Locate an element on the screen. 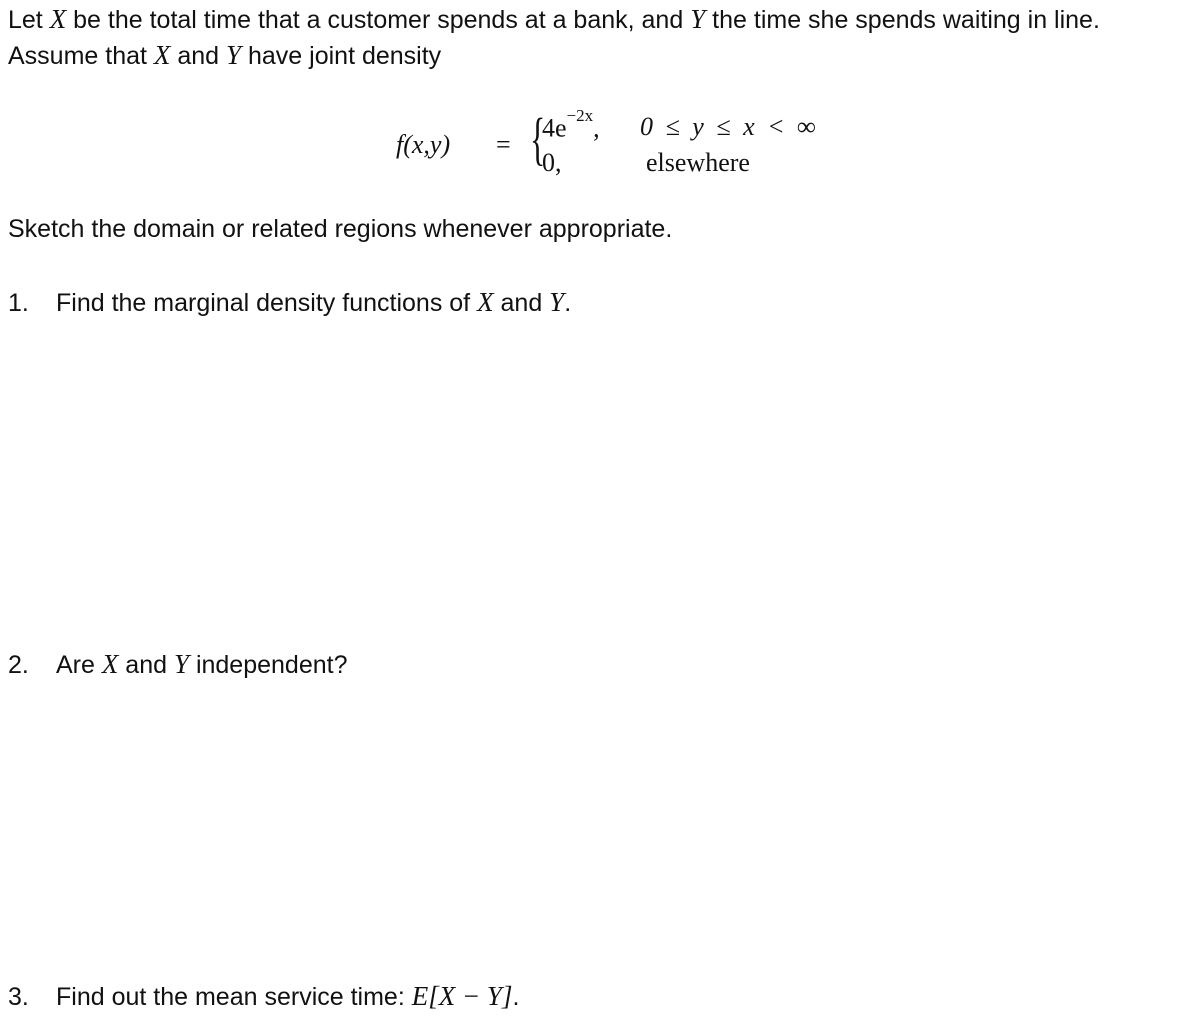 The height and width of the screenshot is (1031, 1201). case-1-base: 4e is located at coordinates (554, 128).